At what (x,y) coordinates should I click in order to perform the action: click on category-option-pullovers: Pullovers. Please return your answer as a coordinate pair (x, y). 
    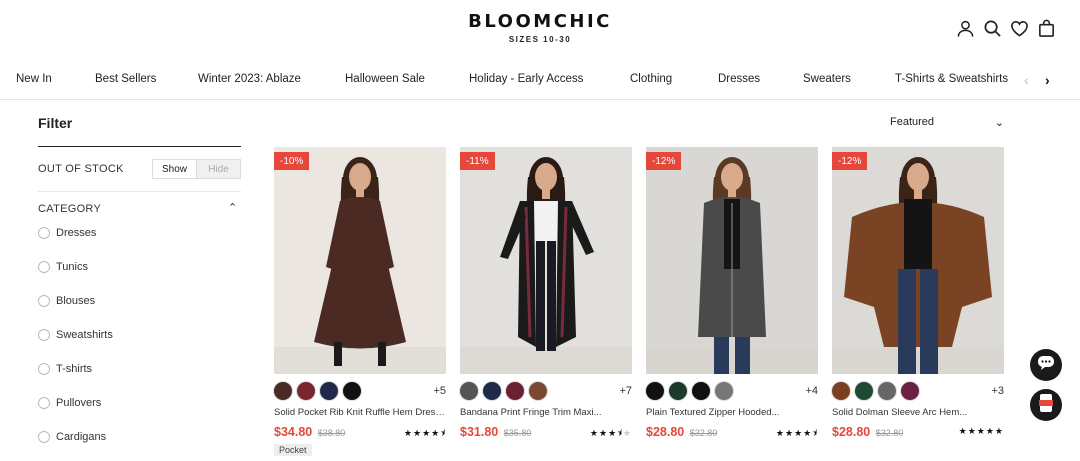
    Looking at the image, I should click on (69, 403).